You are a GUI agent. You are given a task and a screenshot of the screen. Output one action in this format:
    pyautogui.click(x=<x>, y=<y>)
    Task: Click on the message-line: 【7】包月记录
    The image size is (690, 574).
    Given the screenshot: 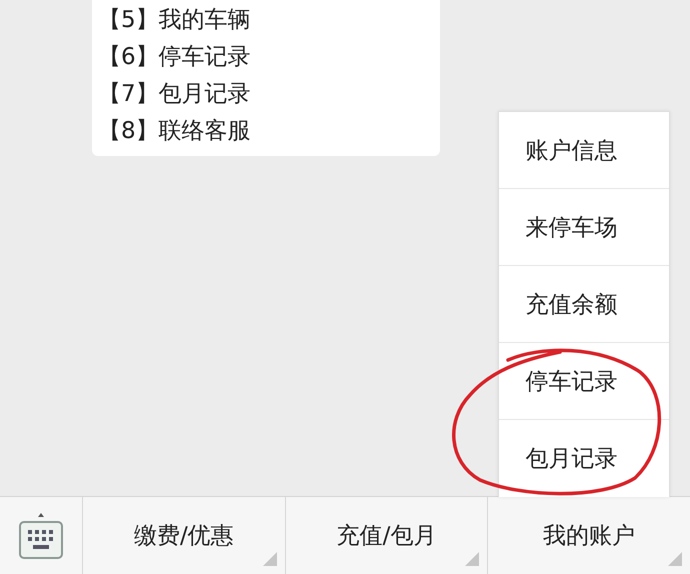 What is the action you would take?
    pyautogui.click(x=174, y=94)
    